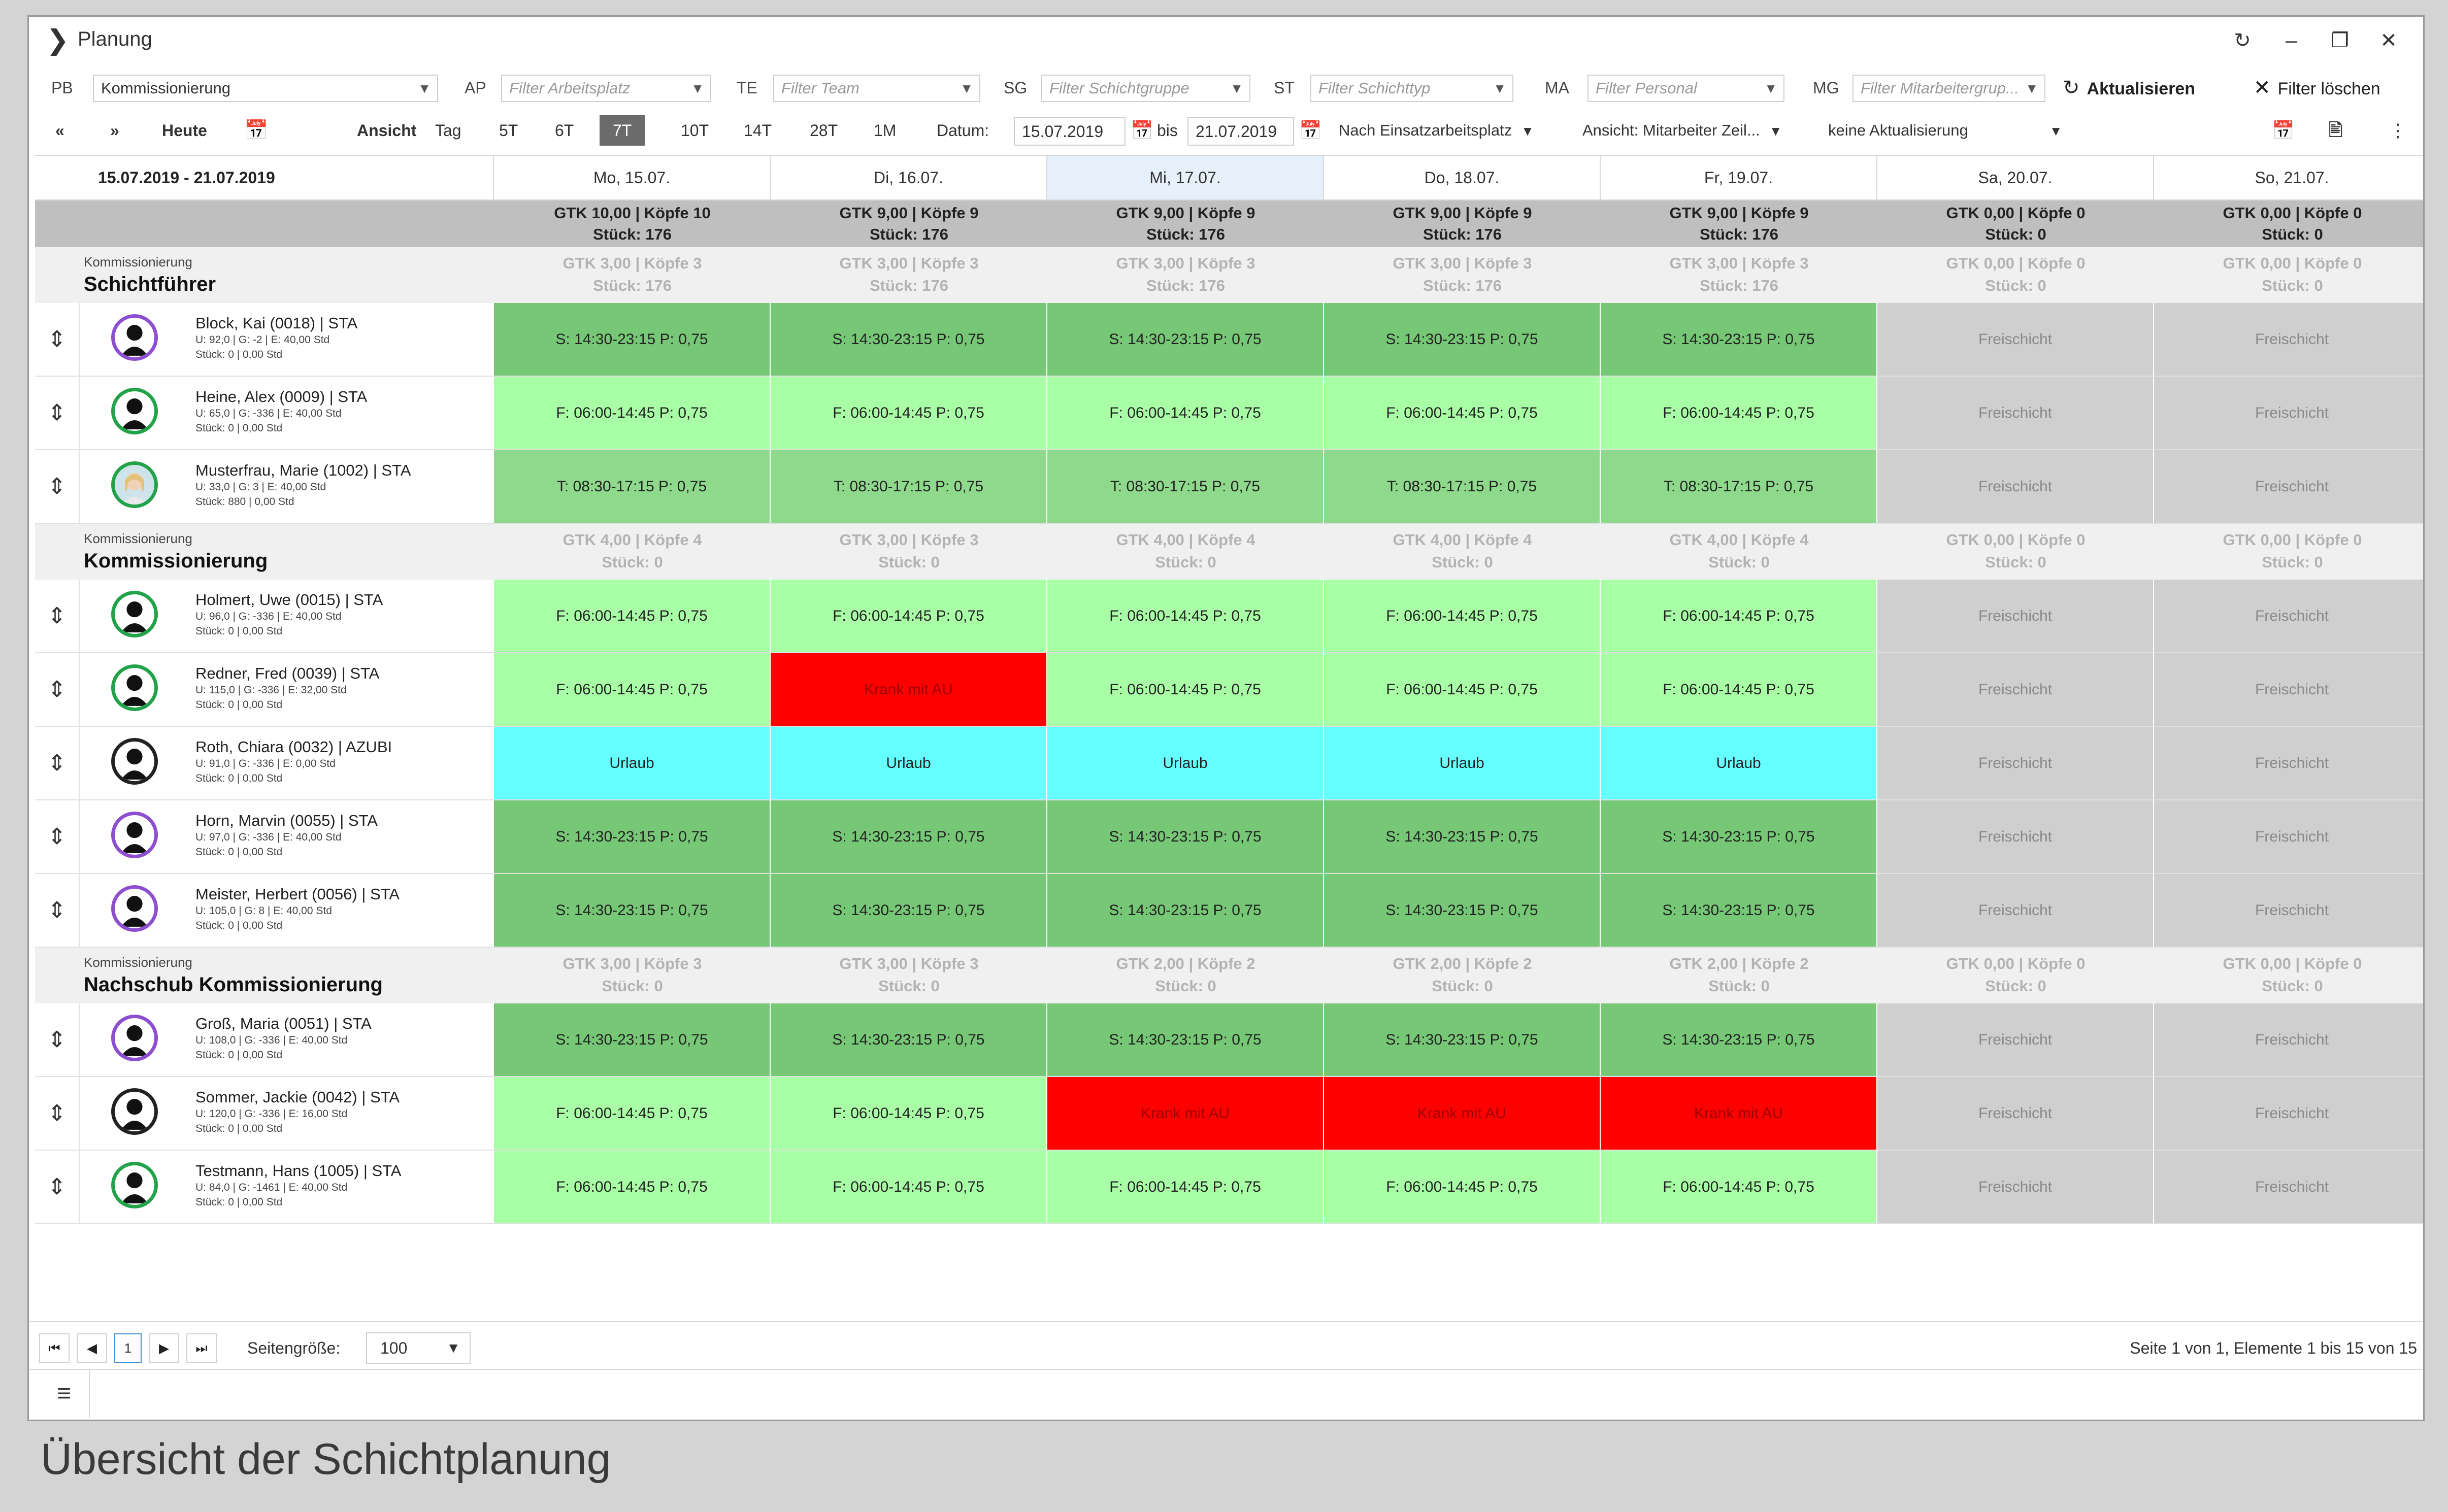 Image resolution: width=2448 pixels, height=1512 pixels. I want to click on range-10t: 10T, so click(695, 130).